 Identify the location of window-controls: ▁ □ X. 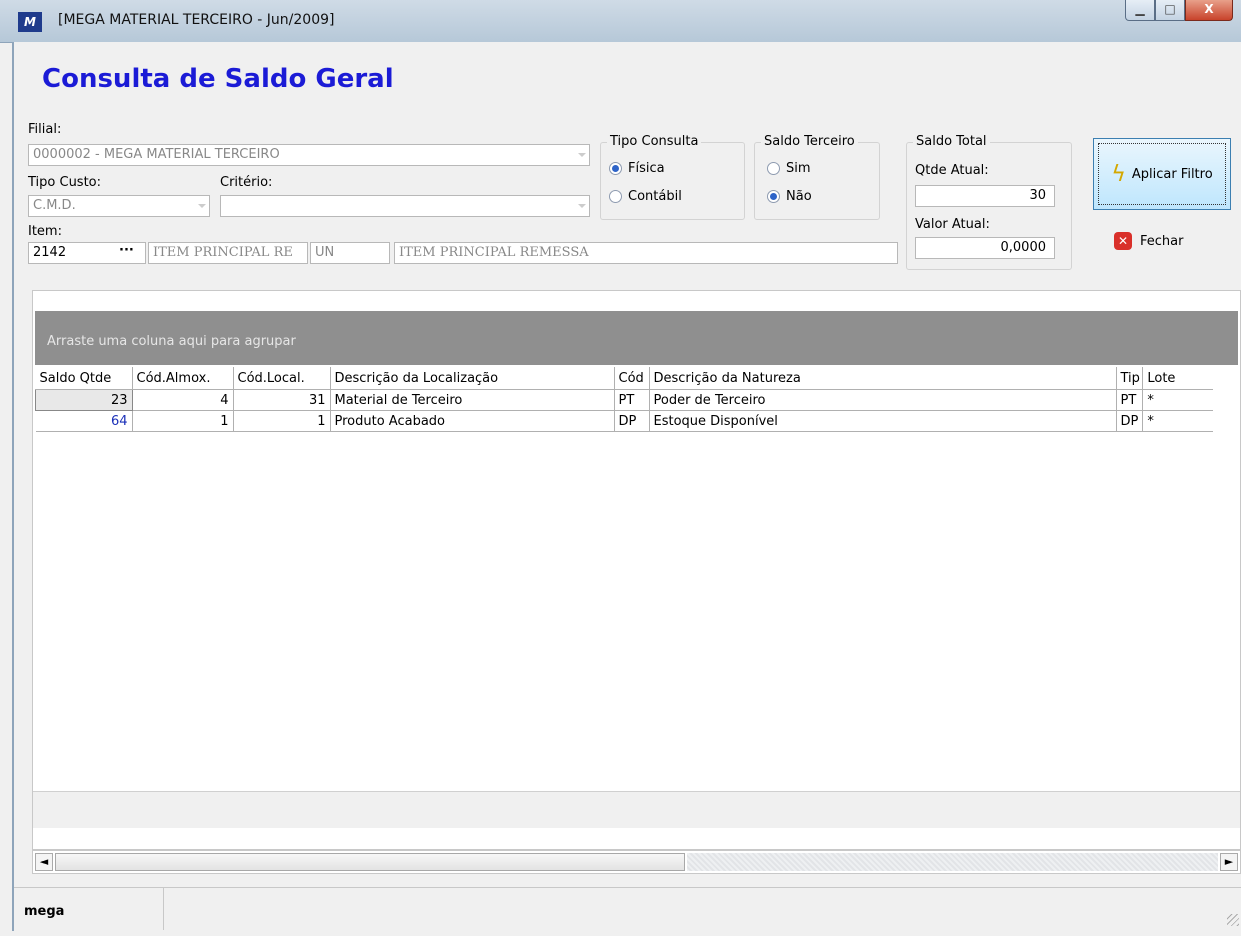
(1179, 11).